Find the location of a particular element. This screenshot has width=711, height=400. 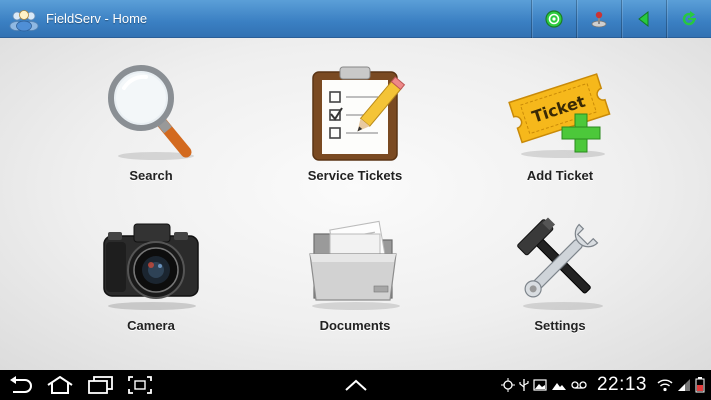

battery-icon is located at coordinates (700, 385).